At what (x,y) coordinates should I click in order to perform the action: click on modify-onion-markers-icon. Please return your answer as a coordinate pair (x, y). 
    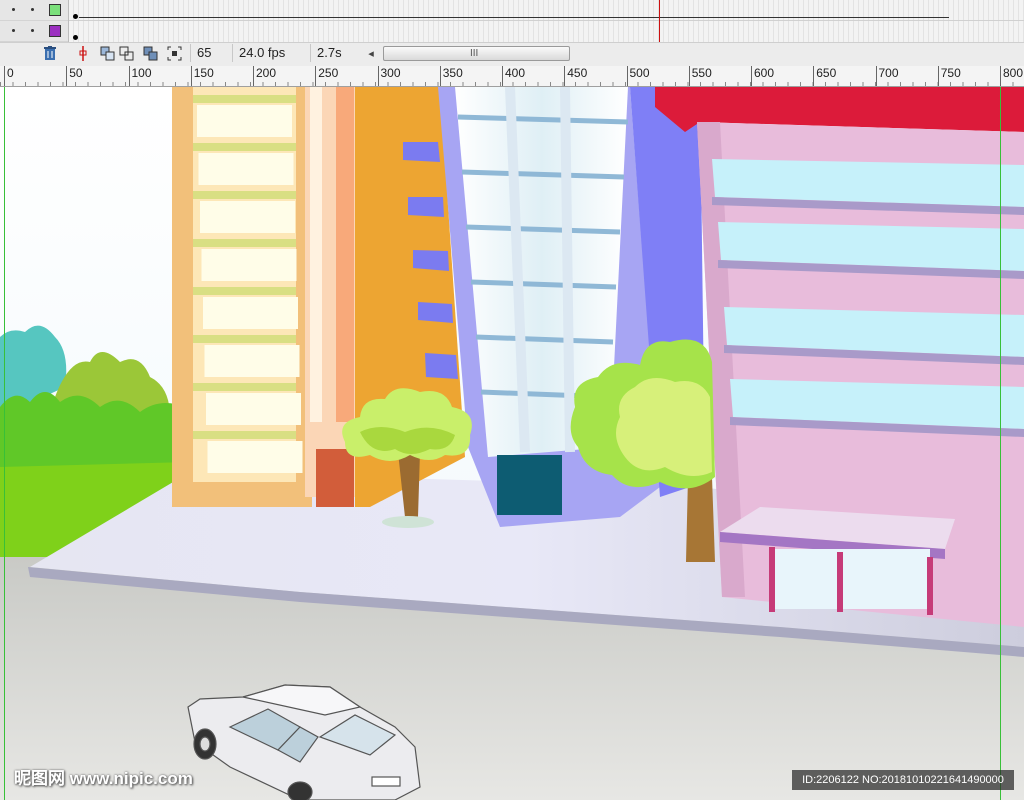
    Looking at the image, I should click on (174, 53).